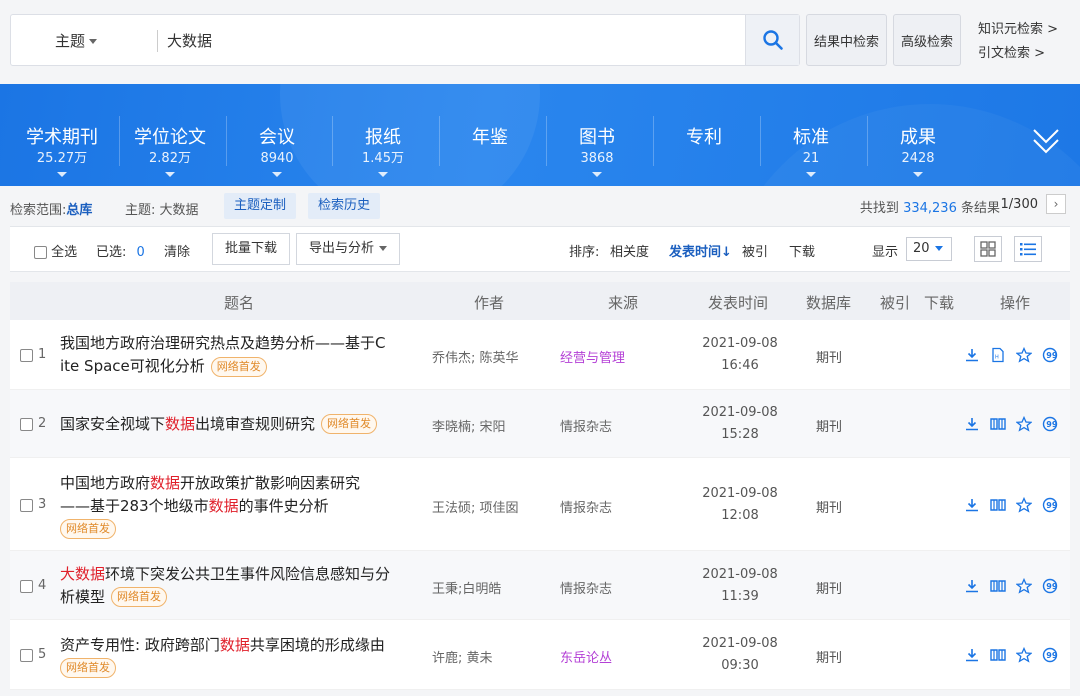 Image resolution: width=1080 pixels, height=696 pixels. Describe the element at coordinates (885, 252) in the screenshot. I see `display-label: 显示` at that location.